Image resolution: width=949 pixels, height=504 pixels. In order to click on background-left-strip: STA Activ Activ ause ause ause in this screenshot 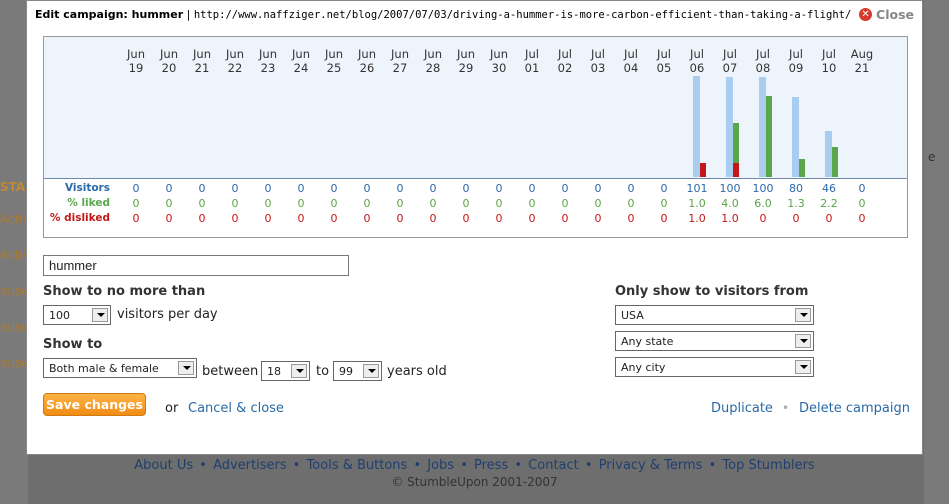, I will do `click(15, 252)`.